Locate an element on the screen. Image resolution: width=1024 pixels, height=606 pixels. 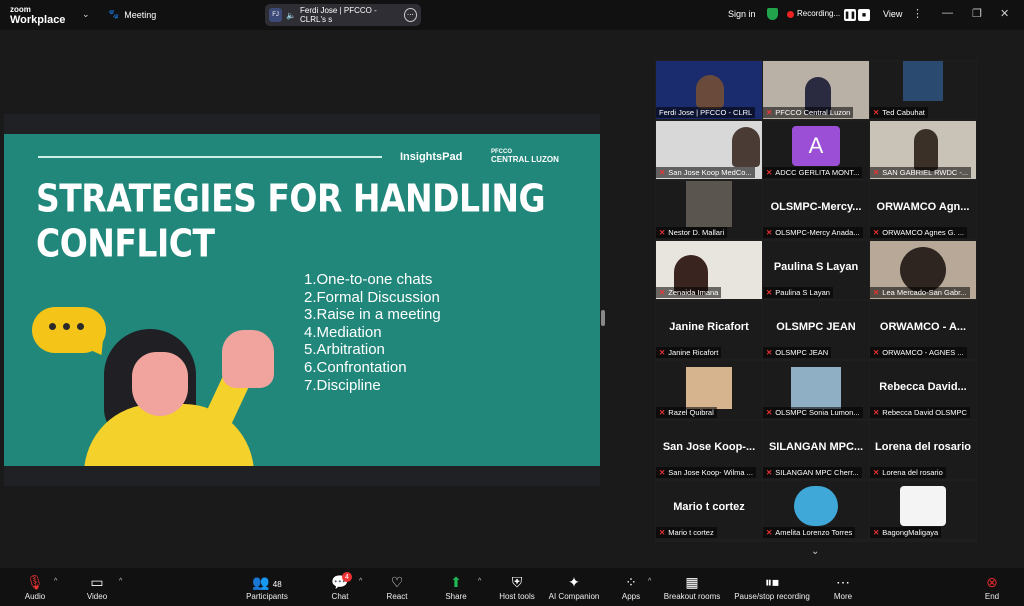
share-icon: ⬆ is located at coordinates (456, 582).